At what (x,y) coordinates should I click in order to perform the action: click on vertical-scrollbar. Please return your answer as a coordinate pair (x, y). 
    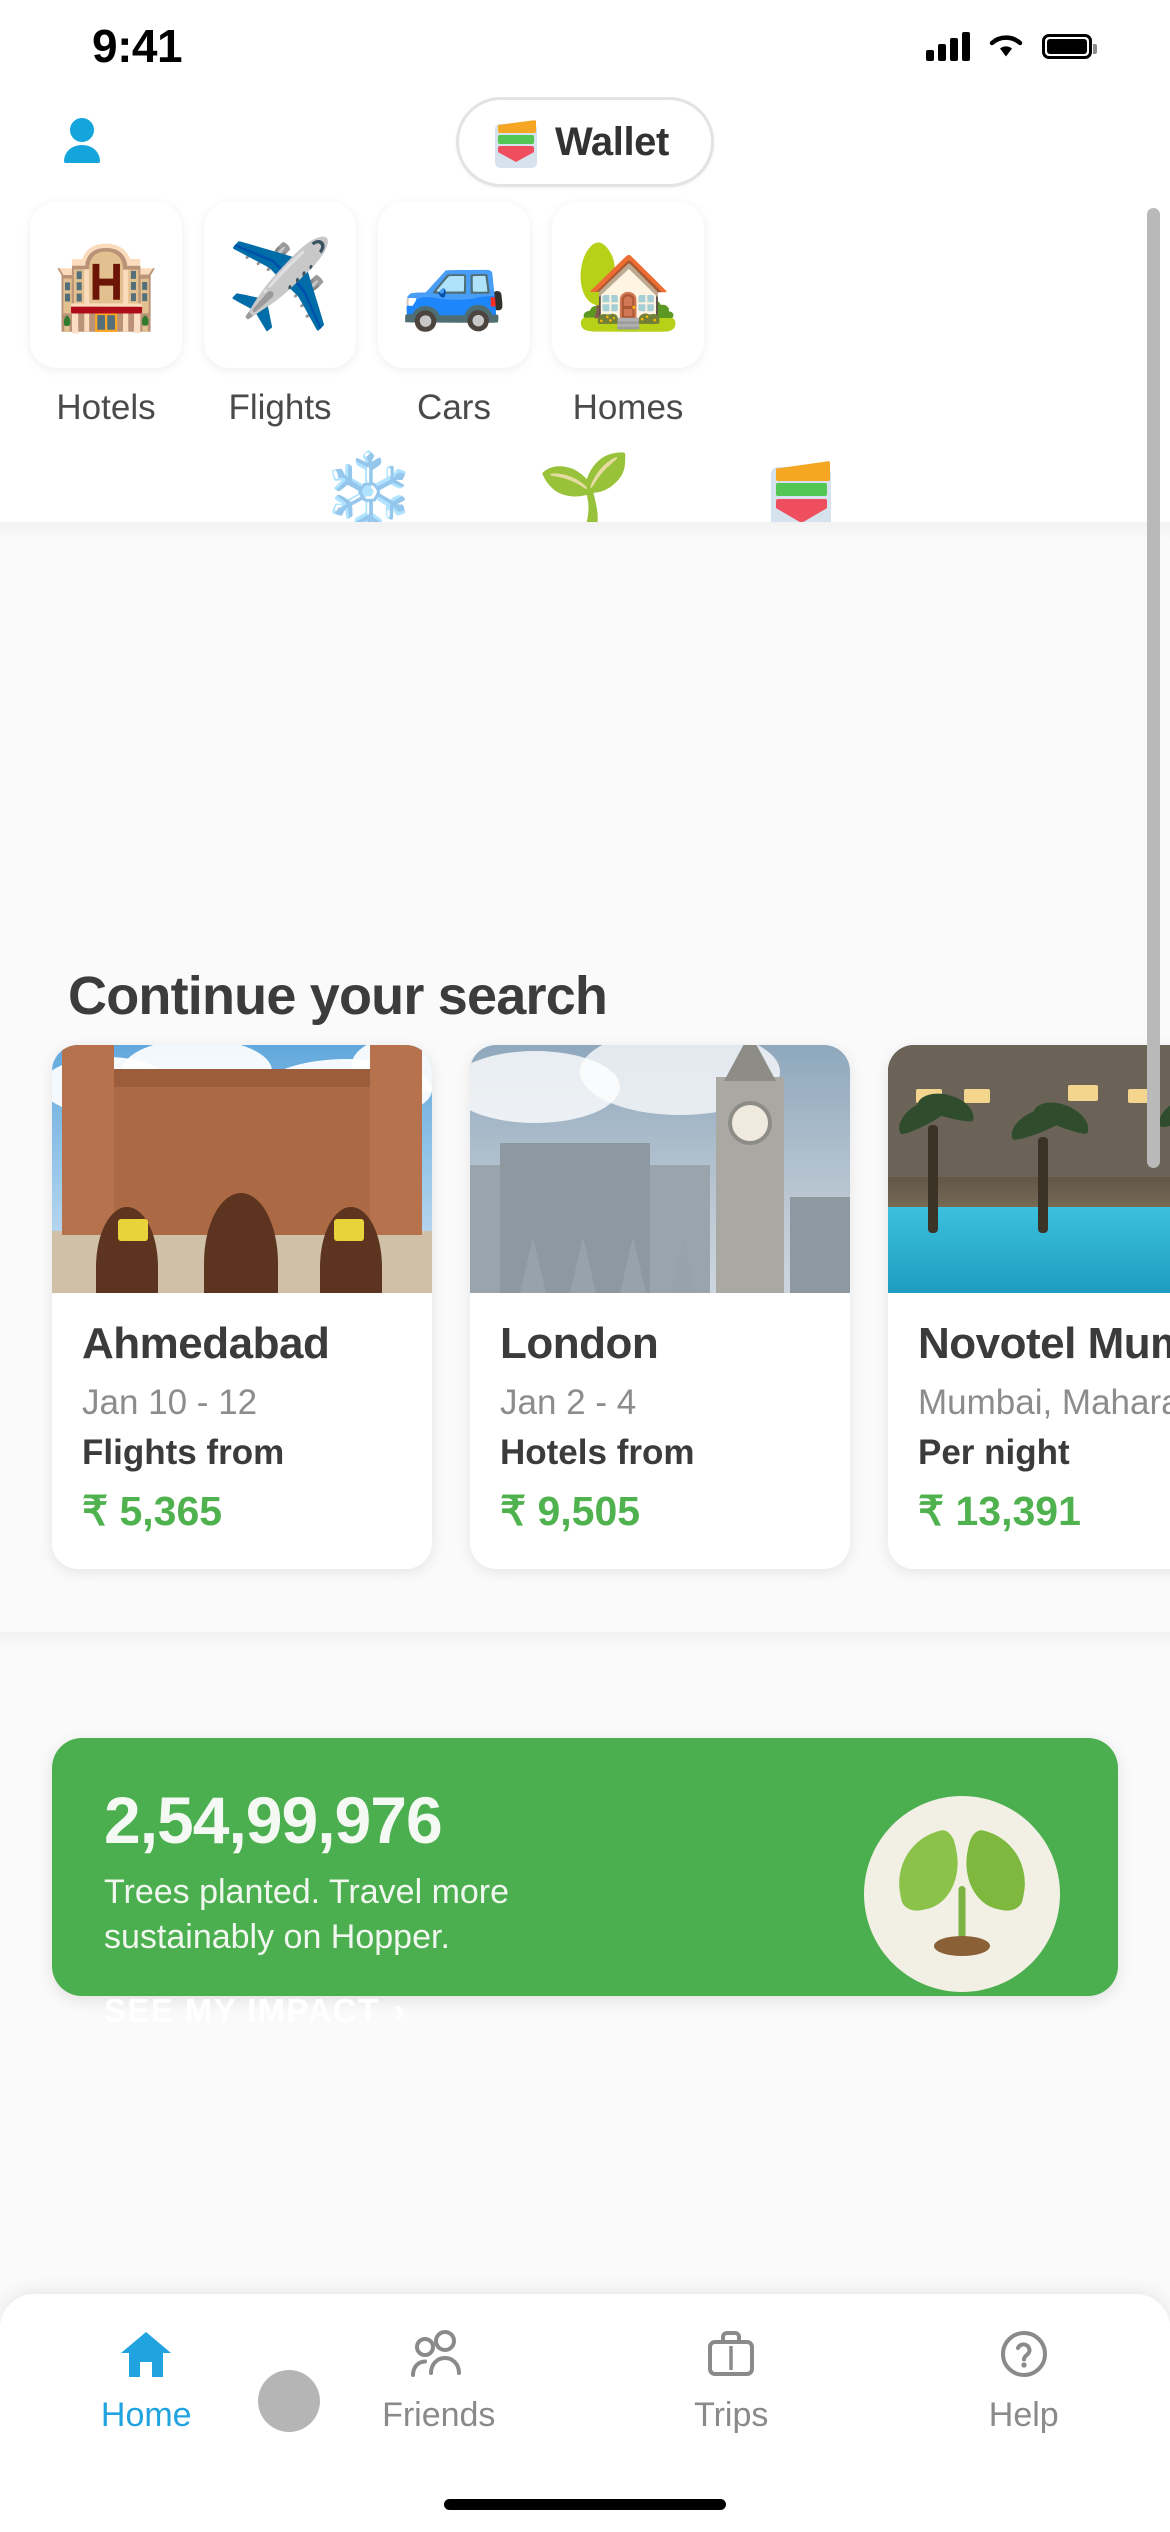
    Looking at the image, I should click on (1153, 688).